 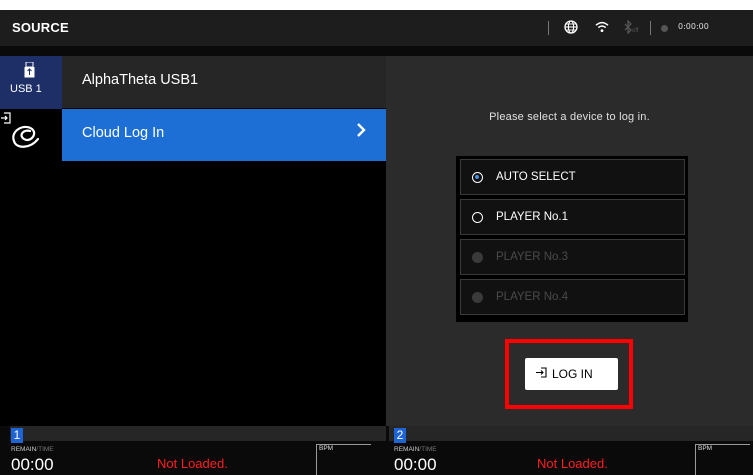 I want to click on login-button: LOG IN, so click(x=571, y=374).